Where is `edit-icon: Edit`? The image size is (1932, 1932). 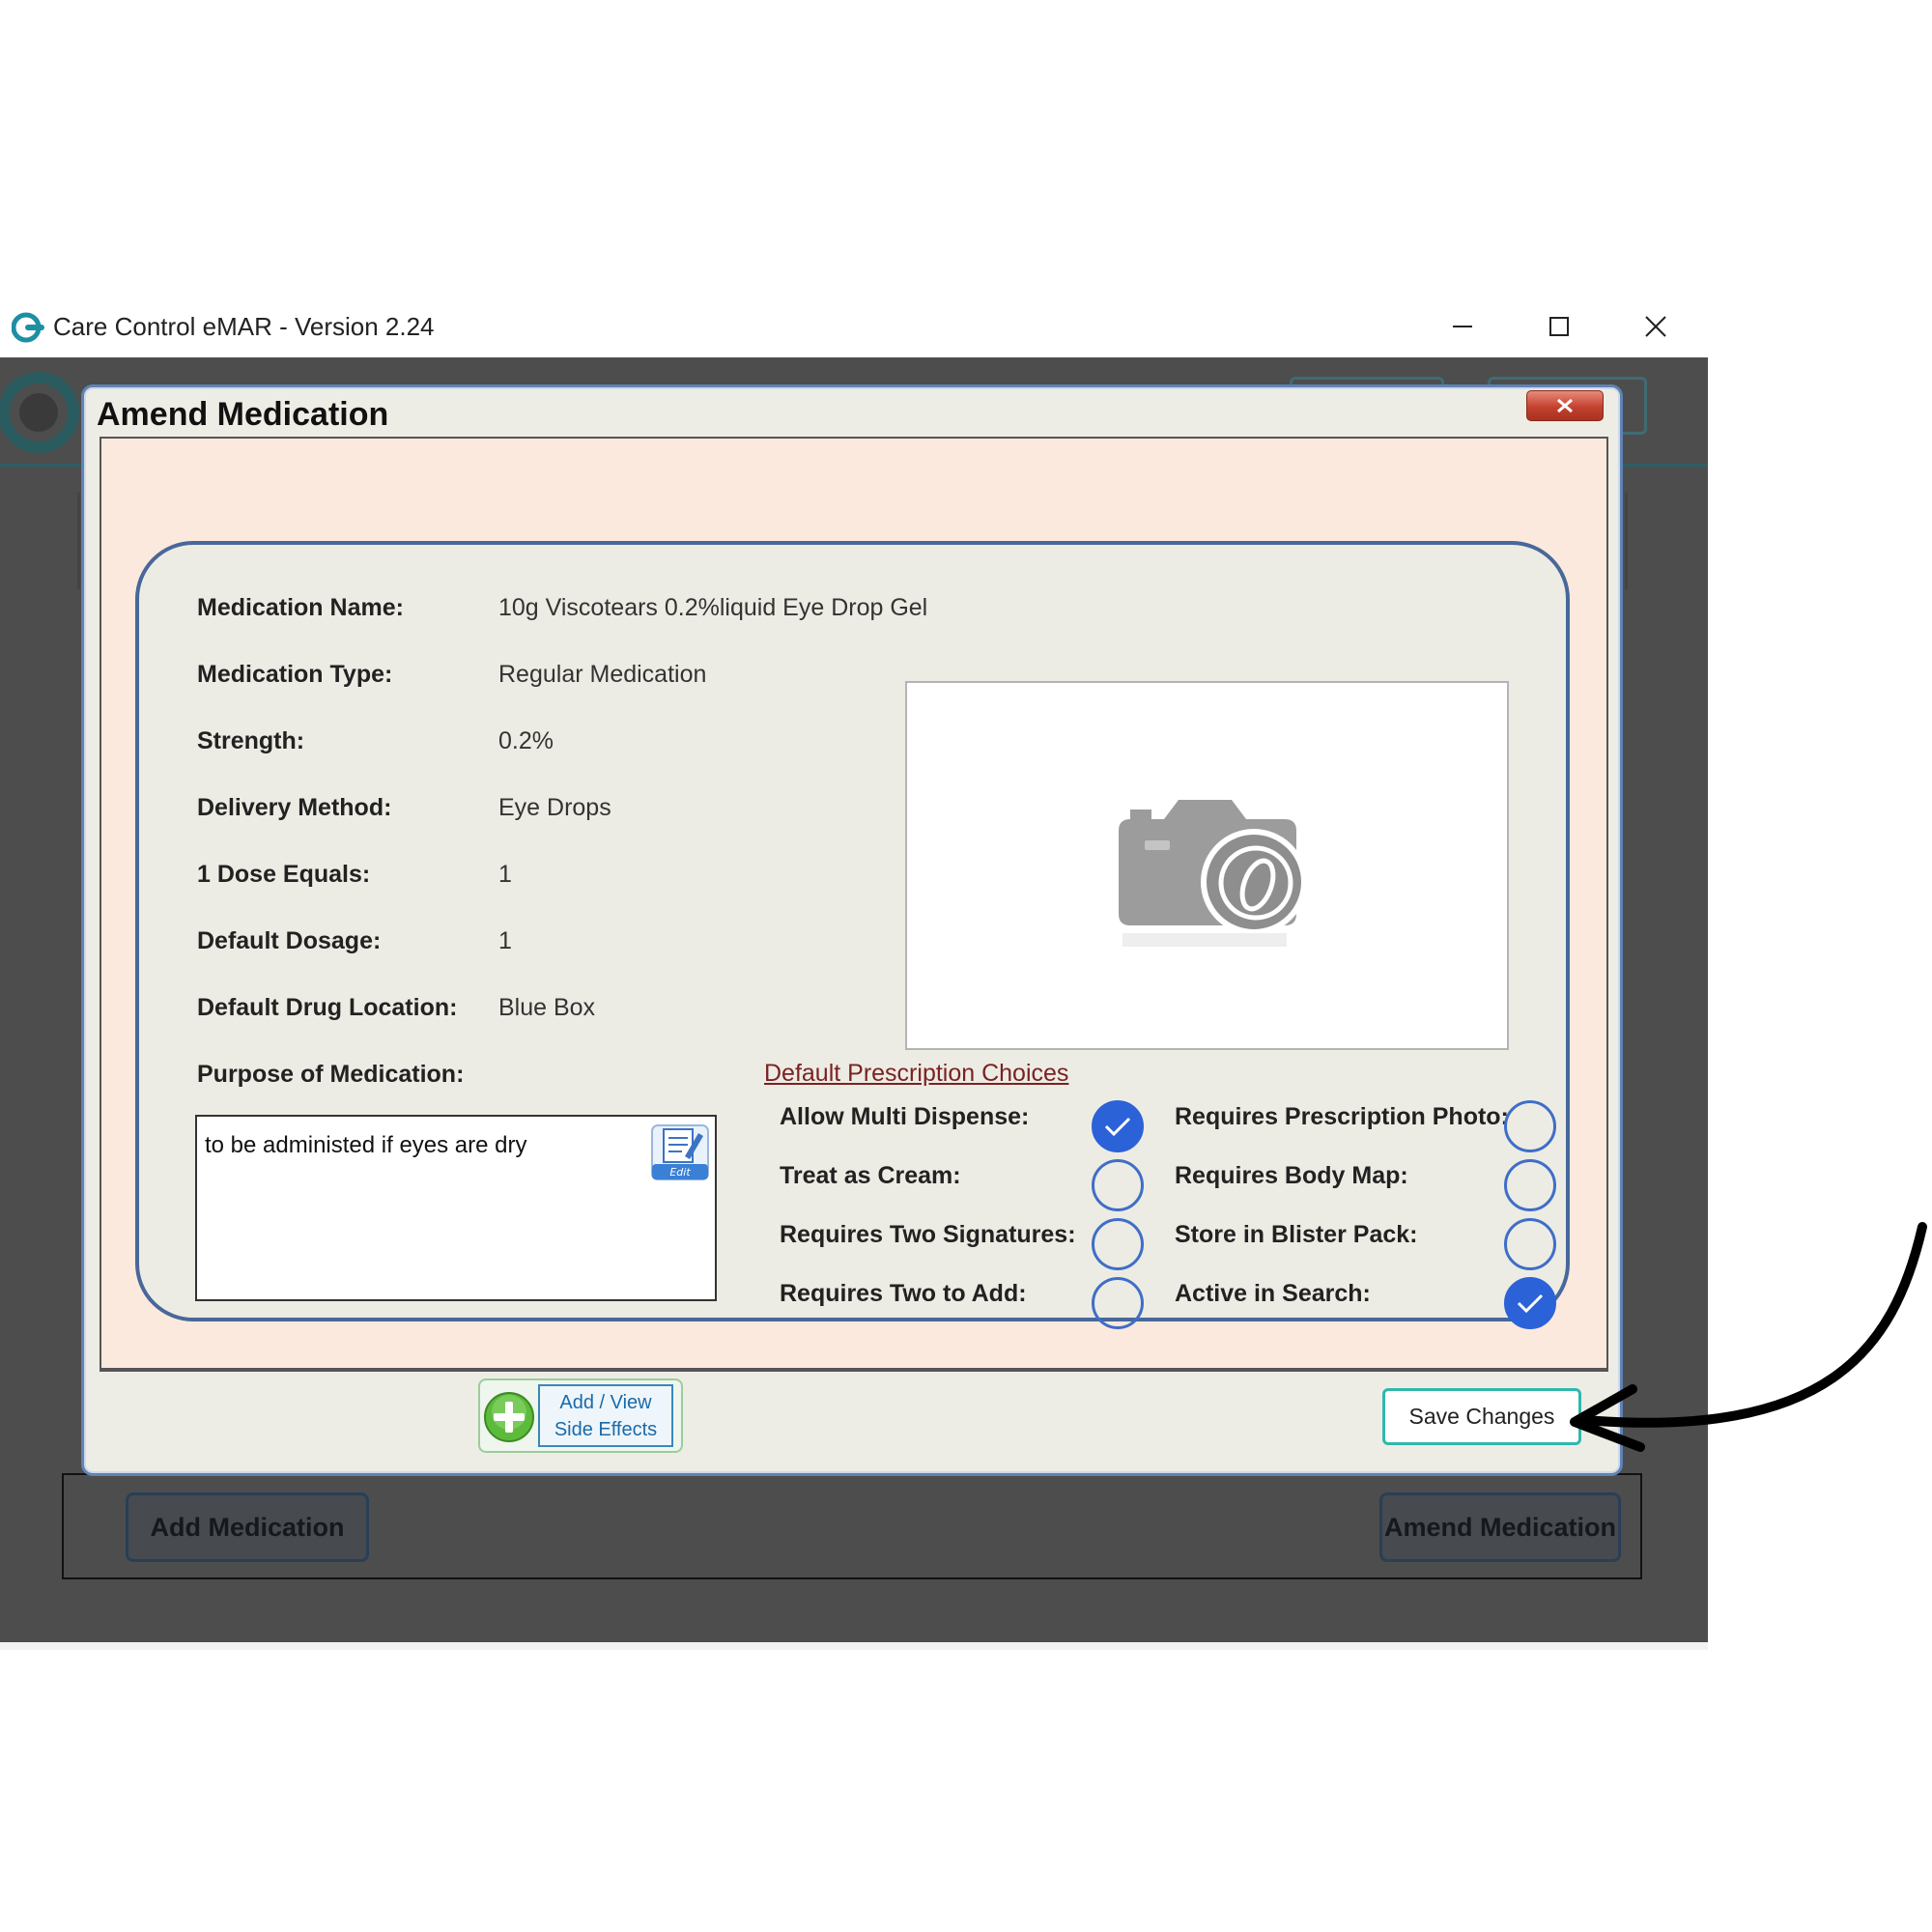
edit-icon: Edit is located at coordinates (680, 1152).